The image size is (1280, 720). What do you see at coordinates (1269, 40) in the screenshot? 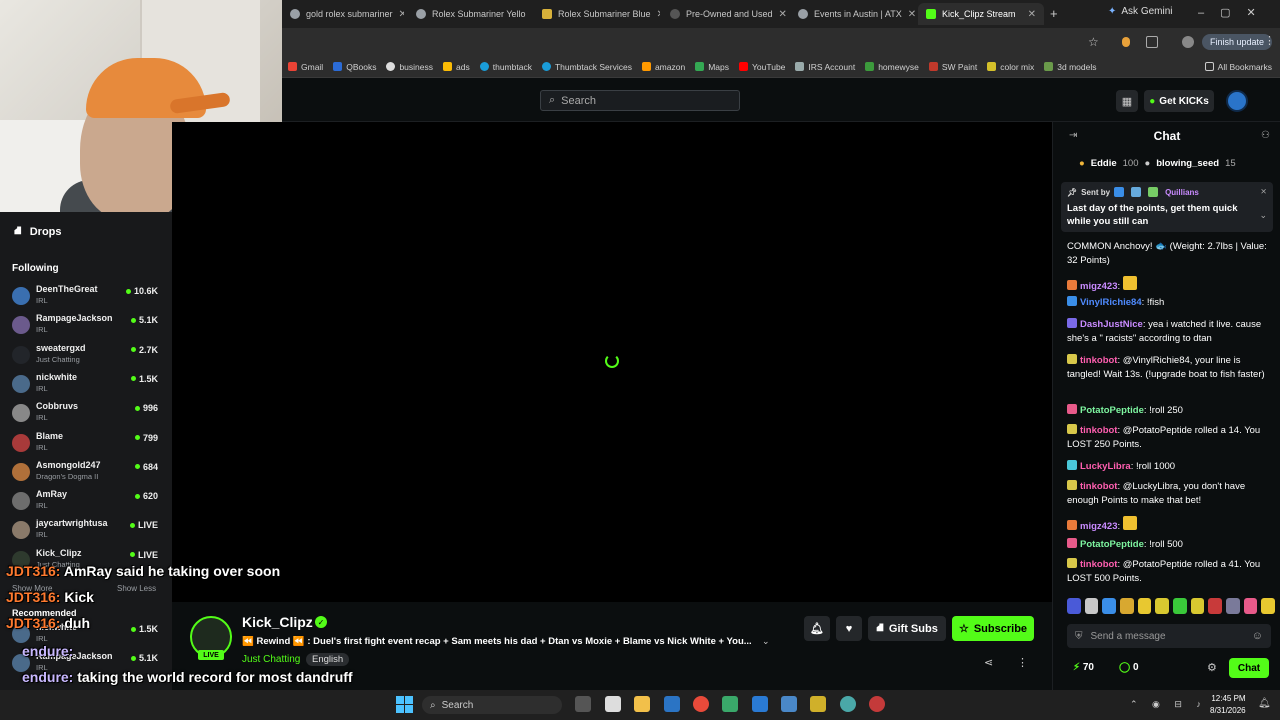
I see `menu-icon: ⋮` at bounding box center [1269, 40].